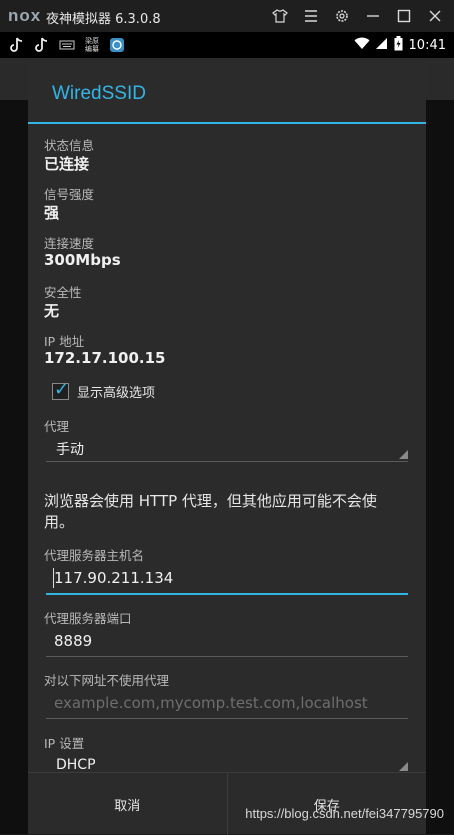 The height and width of the screenshot is (835, 454). Describe the element at coordinates (52, 311) in the screenshot. I see `security-value: 无` at that location.